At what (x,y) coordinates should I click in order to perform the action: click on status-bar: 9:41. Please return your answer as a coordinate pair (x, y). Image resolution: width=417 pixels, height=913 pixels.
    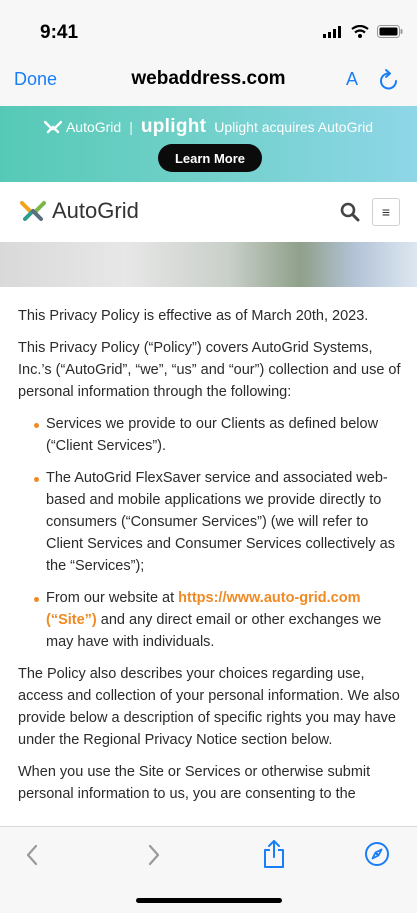
    Looking at the image, I should click on (208, 28).